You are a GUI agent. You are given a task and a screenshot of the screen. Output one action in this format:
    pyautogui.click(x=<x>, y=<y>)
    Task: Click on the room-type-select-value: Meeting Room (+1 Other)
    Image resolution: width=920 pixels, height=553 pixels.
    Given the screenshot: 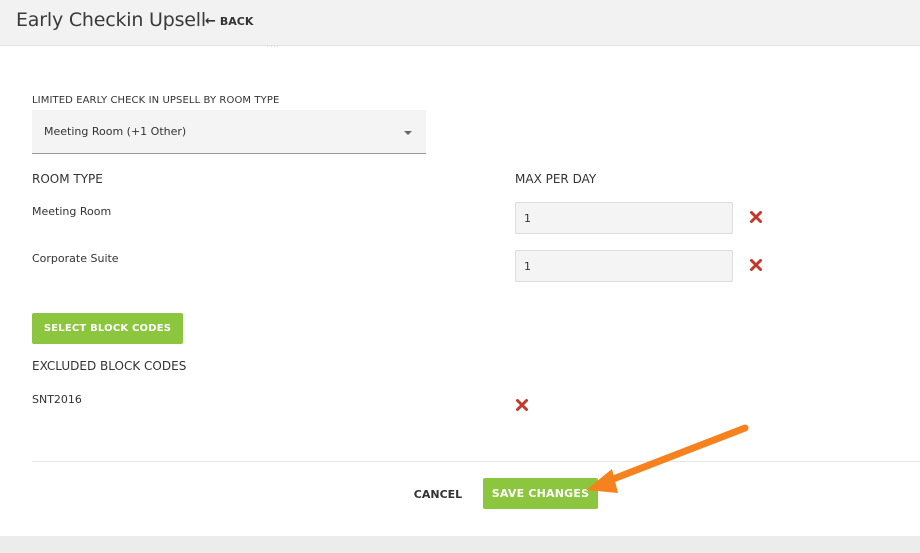 What is the action you would take?
    pyautogui.click(x=115, y=131)
    